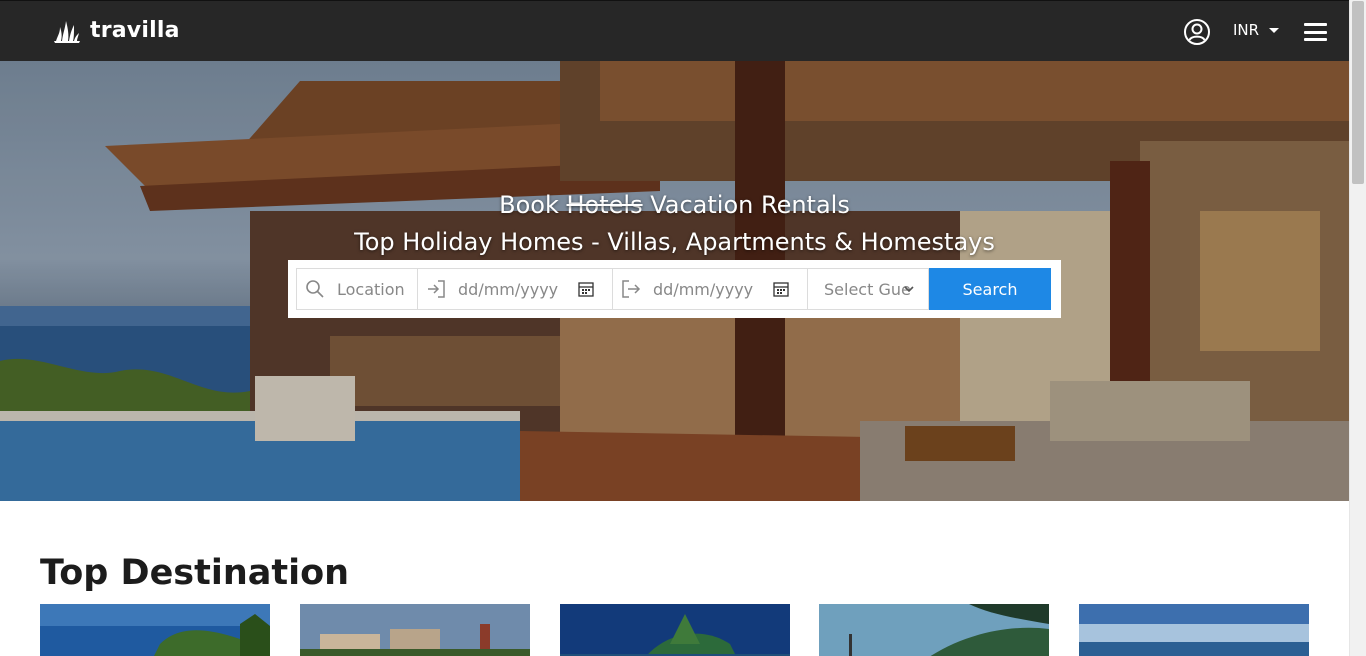 The width and height of the screenshot is (1366, 656). I want to click on currency-label: INR, so click(1246, 30).